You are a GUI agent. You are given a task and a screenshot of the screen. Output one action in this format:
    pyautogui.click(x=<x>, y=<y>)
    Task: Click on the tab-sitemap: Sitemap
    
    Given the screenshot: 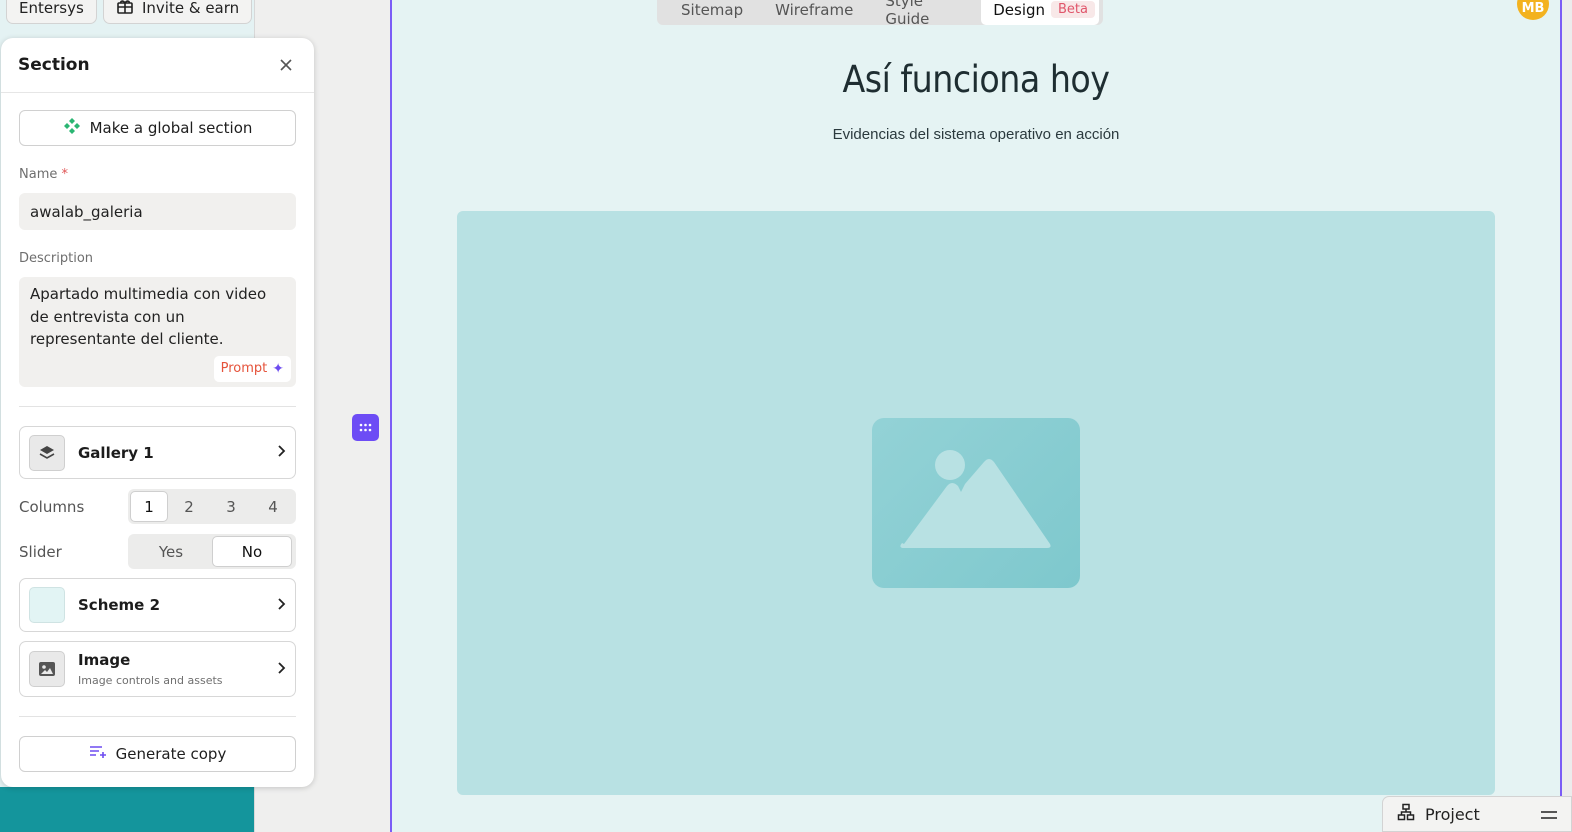 What is the action you would take?
    pyautogui.click(x=712, y=12)
    